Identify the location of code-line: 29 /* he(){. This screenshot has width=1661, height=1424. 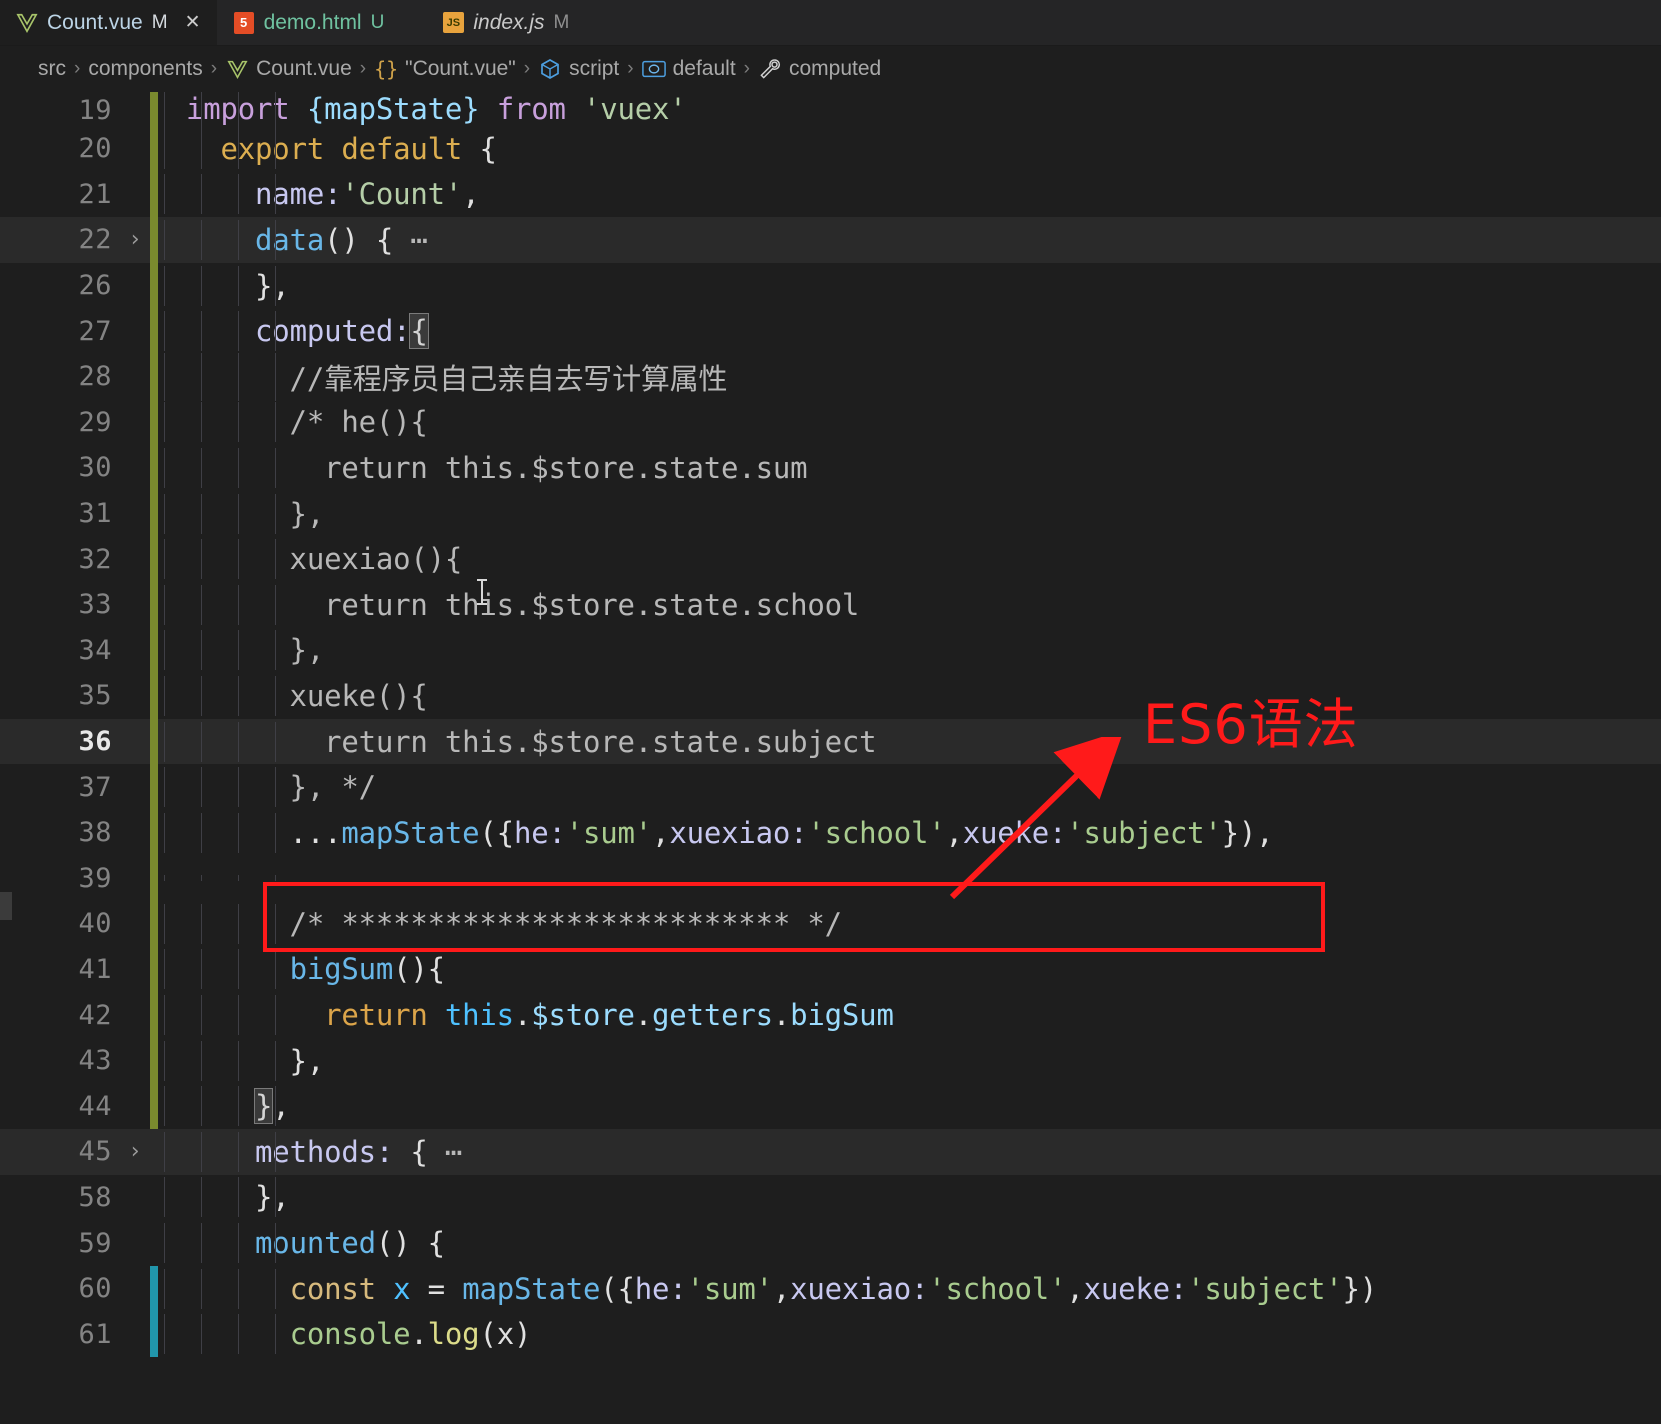
(830, 422).